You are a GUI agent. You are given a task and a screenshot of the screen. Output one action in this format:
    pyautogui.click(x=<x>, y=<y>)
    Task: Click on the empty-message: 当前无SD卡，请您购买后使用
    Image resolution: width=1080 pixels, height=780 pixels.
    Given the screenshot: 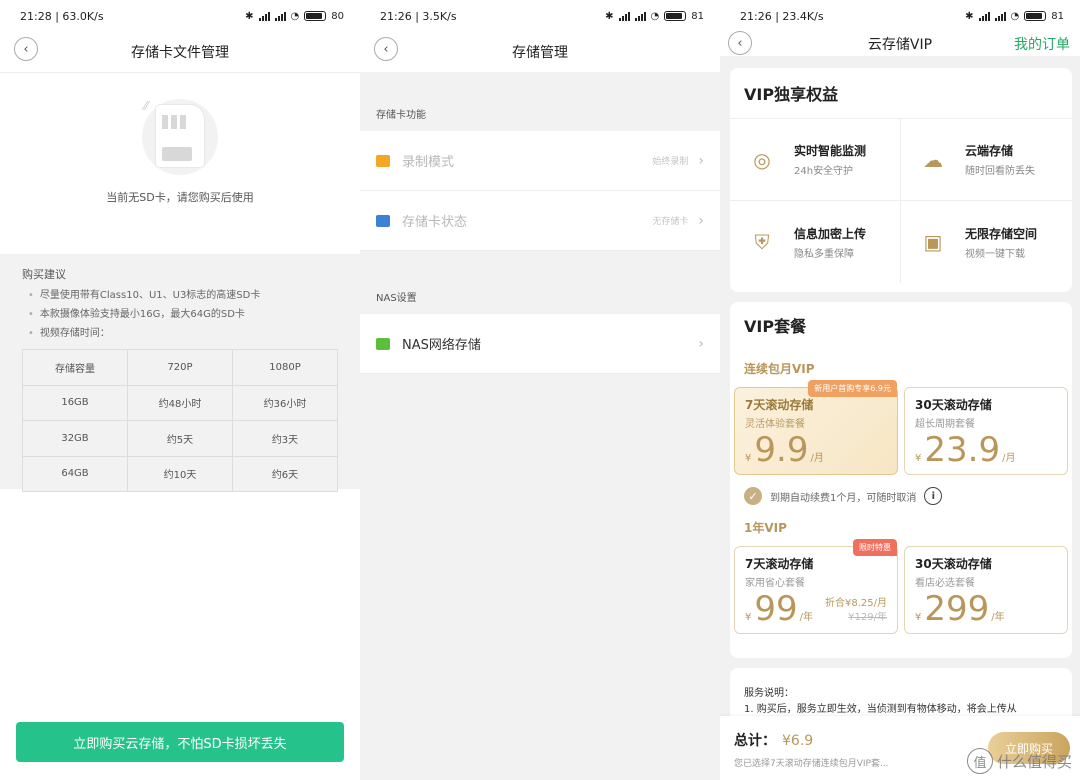 What is the action you would take?
    pyautogui.click(x=180, y=197)
    